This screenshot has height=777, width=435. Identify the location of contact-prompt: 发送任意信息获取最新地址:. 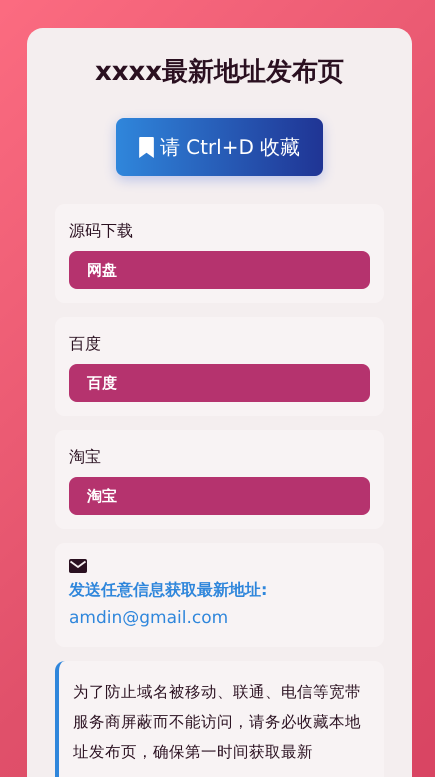
(168, 590).